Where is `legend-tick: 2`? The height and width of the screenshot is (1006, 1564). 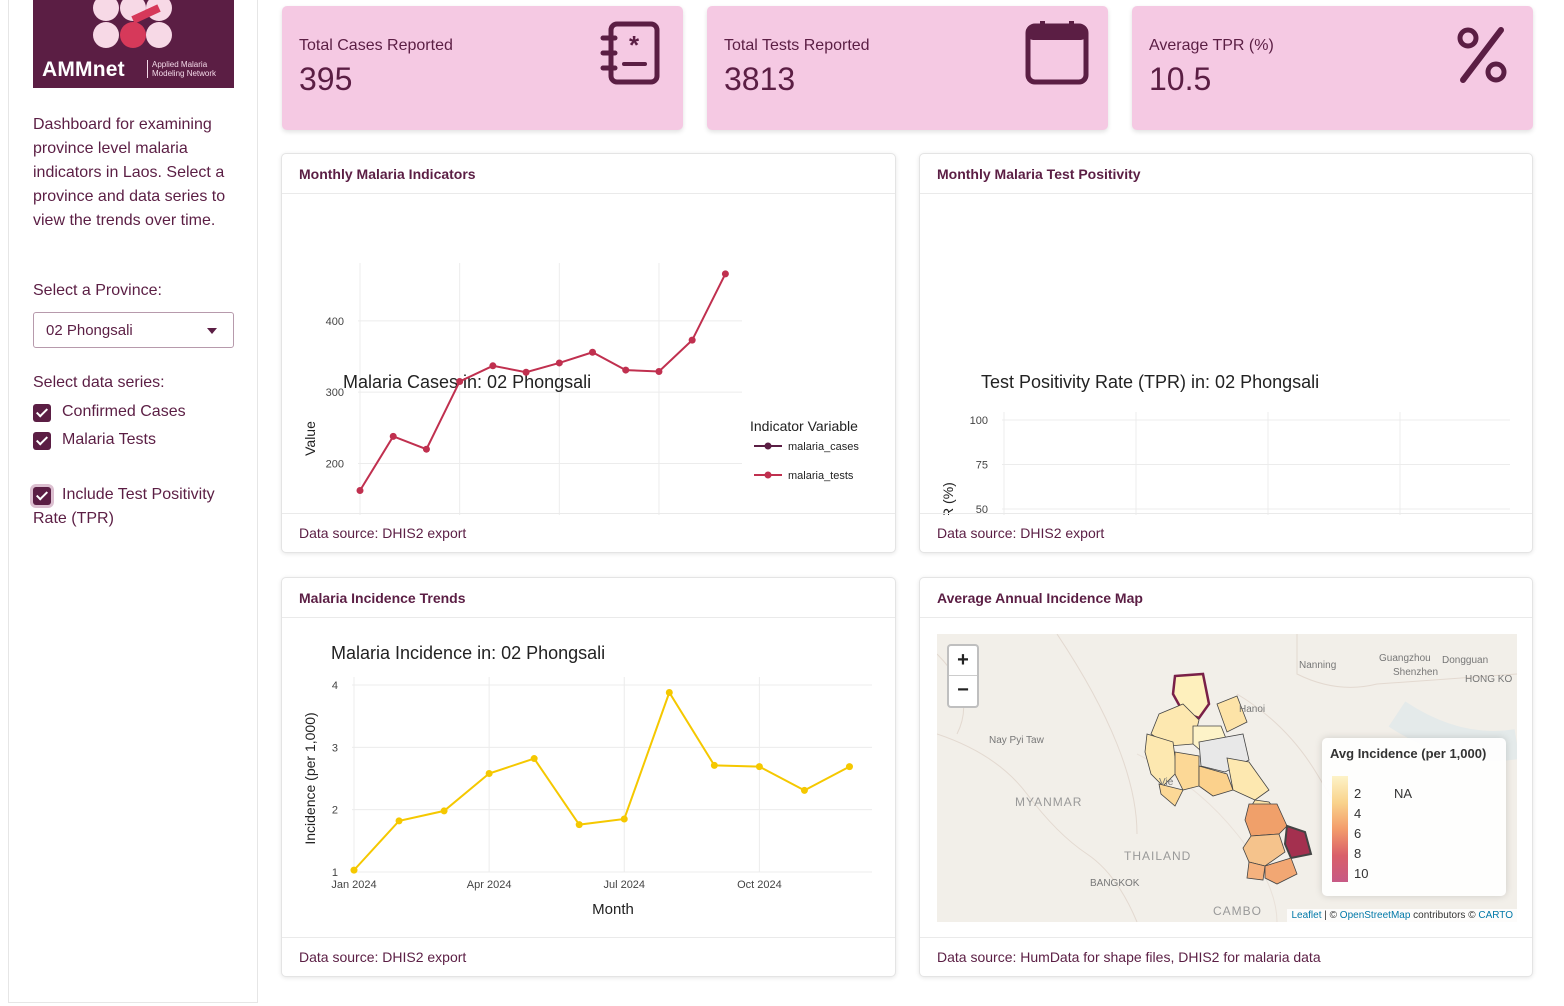
legend-tick: 2 is located at coordinates (1358, 793).